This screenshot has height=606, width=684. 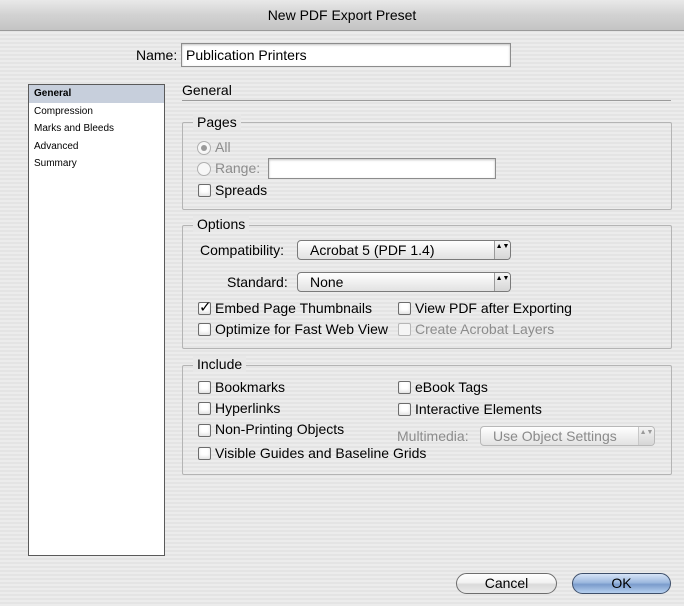 What do you see at coordinates (207, 90) in the screenshot?
I see `section-title-text: General` at bounding box center [207, 90].